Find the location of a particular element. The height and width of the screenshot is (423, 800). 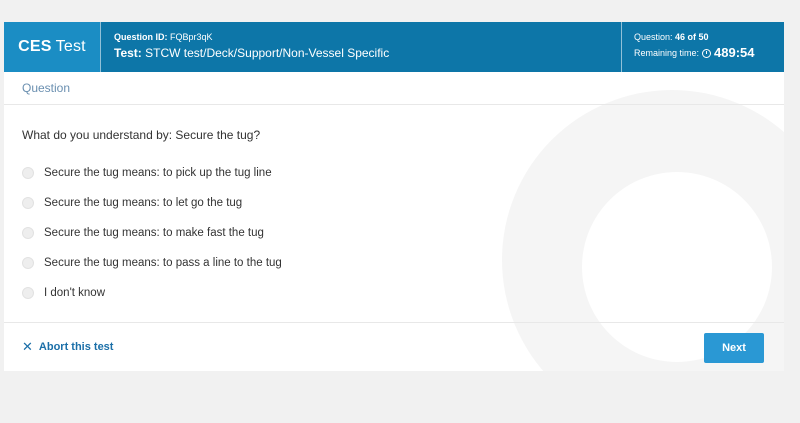

progress-label: Question: is located at coordinates (653, 37).